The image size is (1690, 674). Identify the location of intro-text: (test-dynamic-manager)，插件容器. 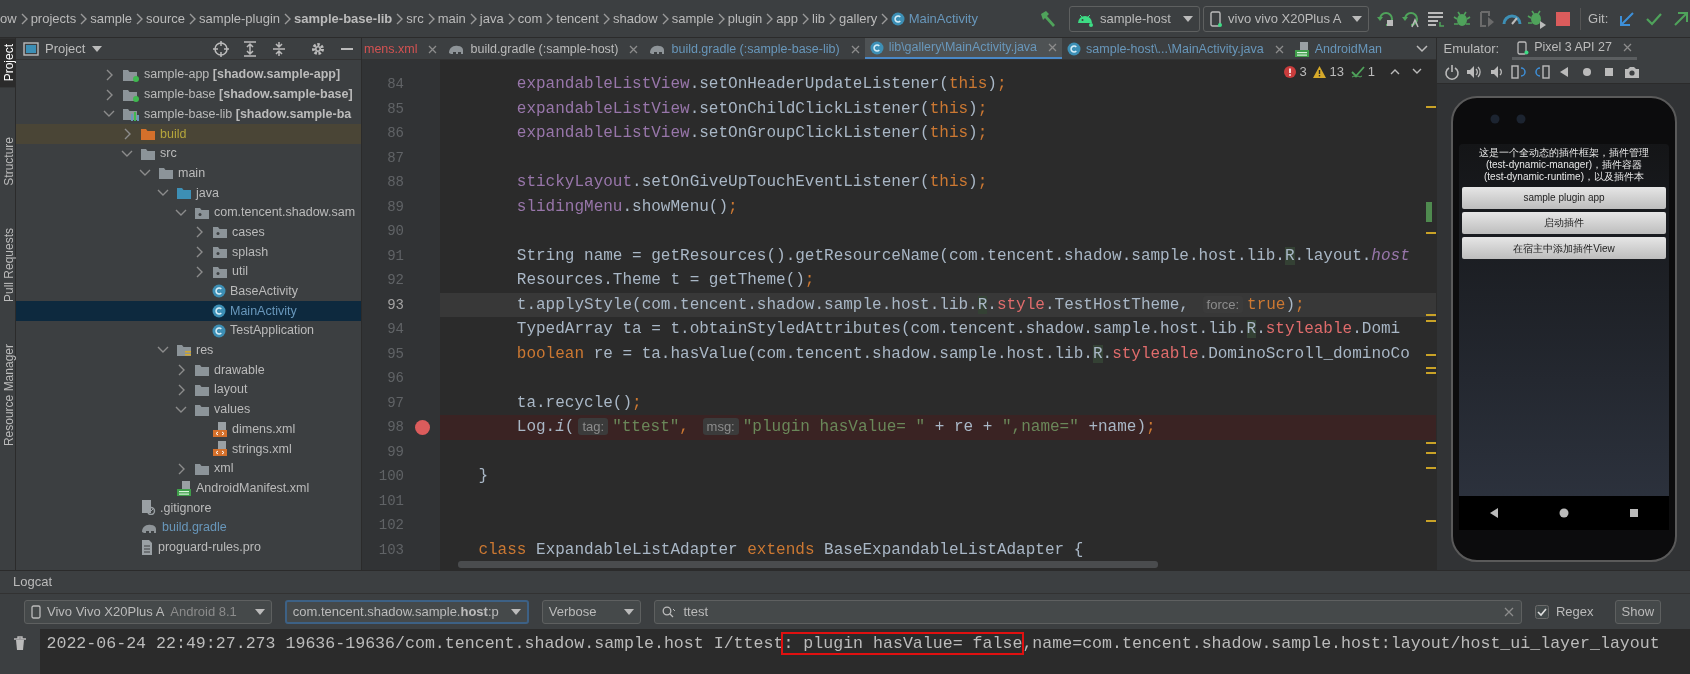
(1564, 165).